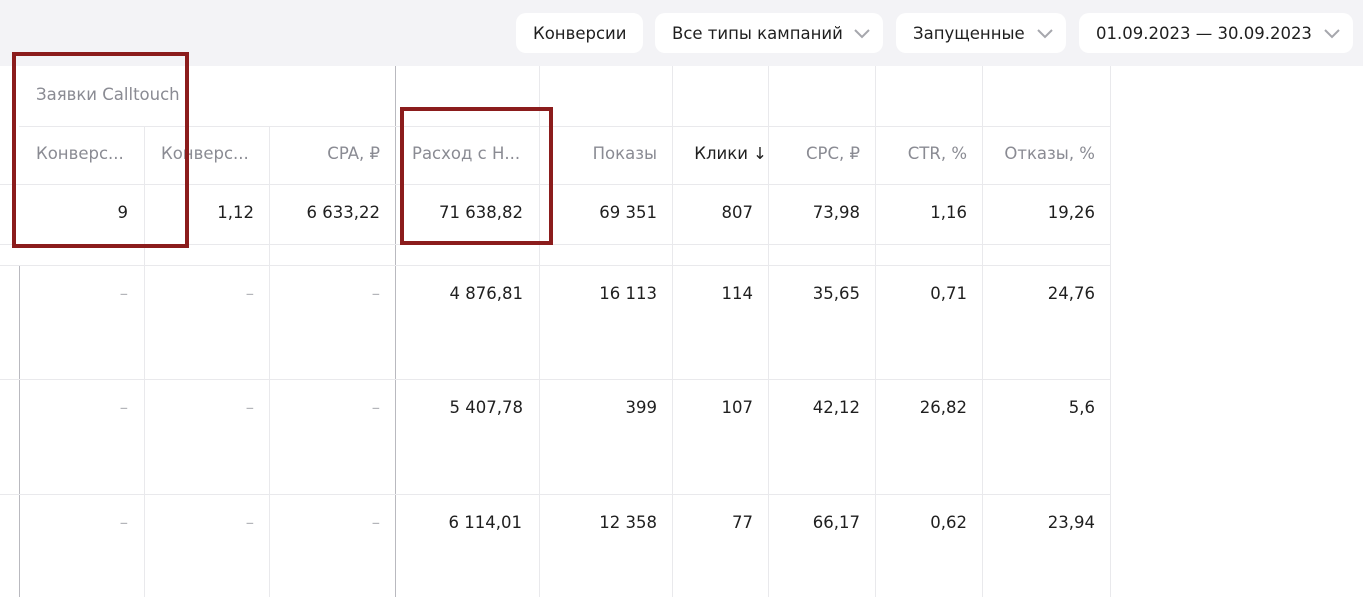 This screenshot has height=597, width=1363. I want to click on status-label: Запущенные, so click(969, 33).